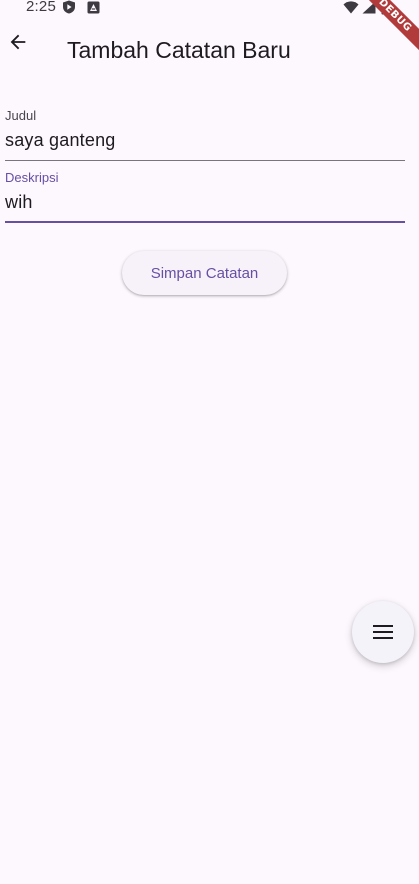 The height and width of the screenshot is (884, 419). I want to click on menu-fab, so click(383, 632).